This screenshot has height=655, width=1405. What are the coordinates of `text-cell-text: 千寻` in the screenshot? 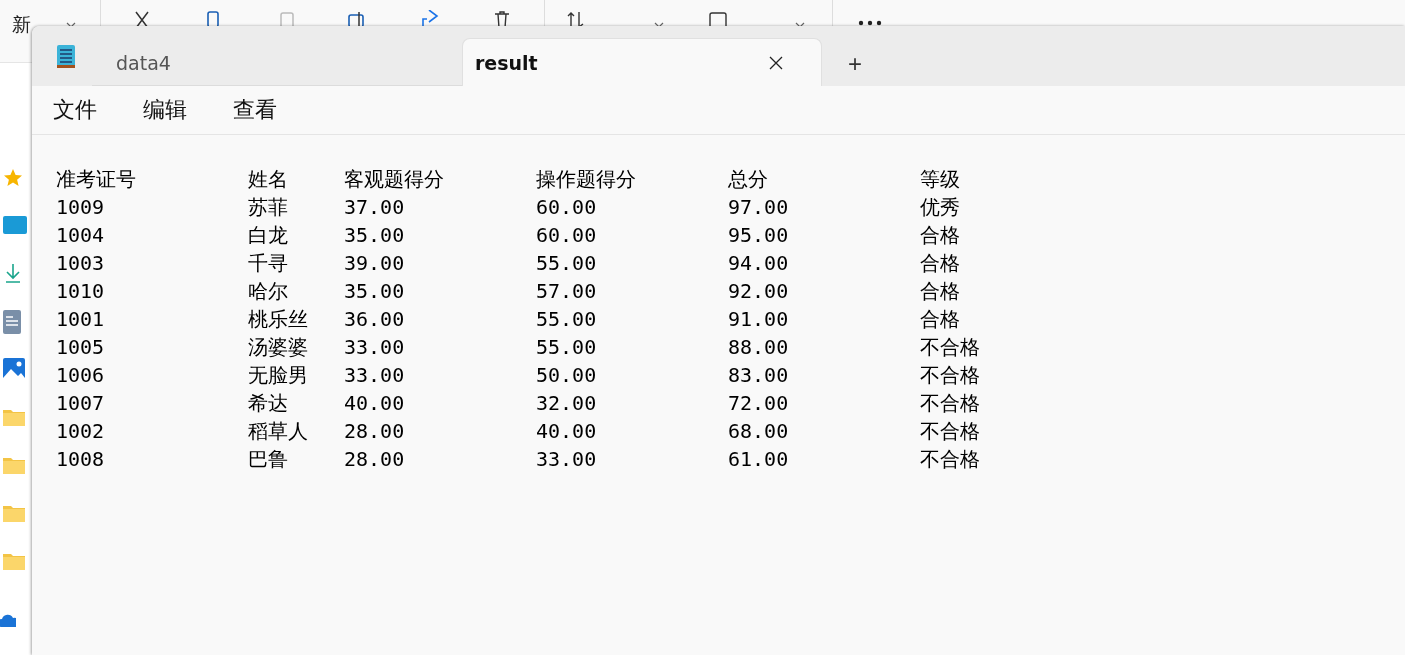 It's located at (268, 263).